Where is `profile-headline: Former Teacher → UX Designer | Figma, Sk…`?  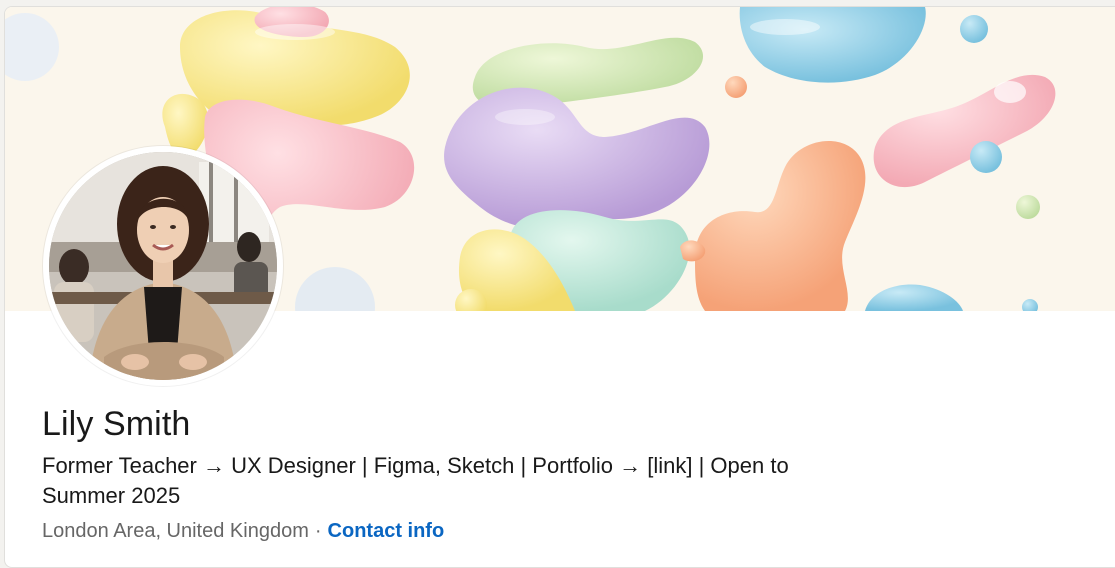 profile-headline: Former Teacher → UX Designer | Figma, Sk… is located at coordinates (415, 480).